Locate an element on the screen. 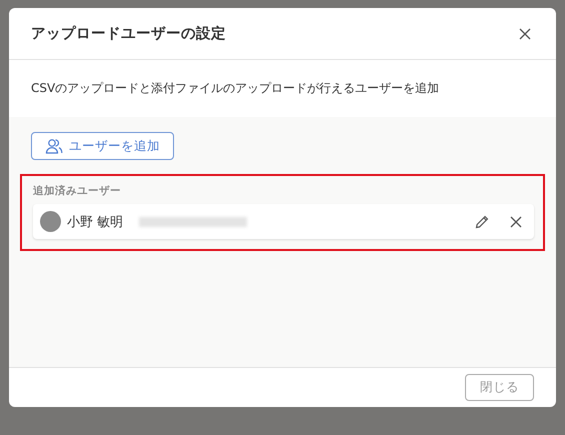 Image resolution: width=565 pixels, height=435 pixels. dialog-title: アップロードユーザーの設定 is located at coordinates (128, 33).